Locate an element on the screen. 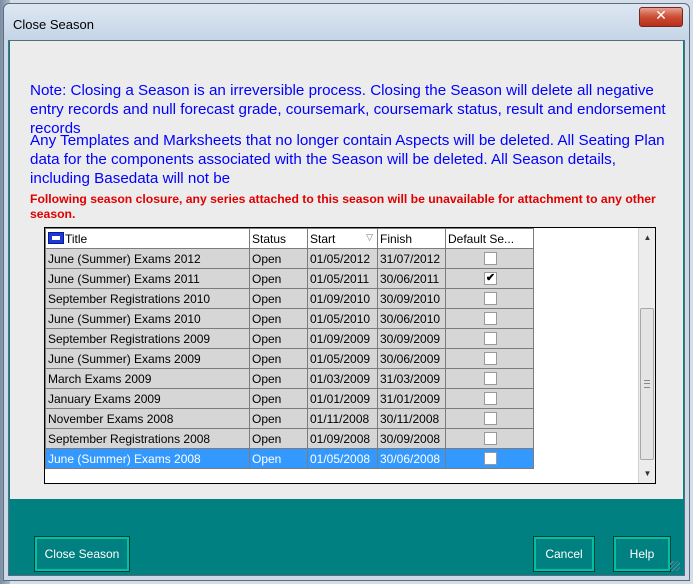 The height and width of the screenshot is (584, 693). column-label: Status is located at coordinates (269, 238).